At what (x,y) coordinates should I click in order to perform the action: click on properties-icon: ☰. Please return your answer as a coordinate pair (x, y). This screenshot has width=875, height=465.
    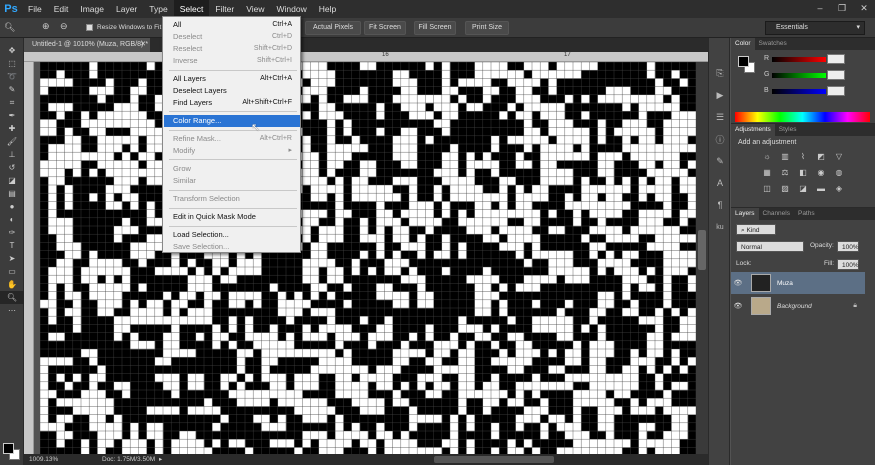
    Looking at the image, I should click on (720, 117).